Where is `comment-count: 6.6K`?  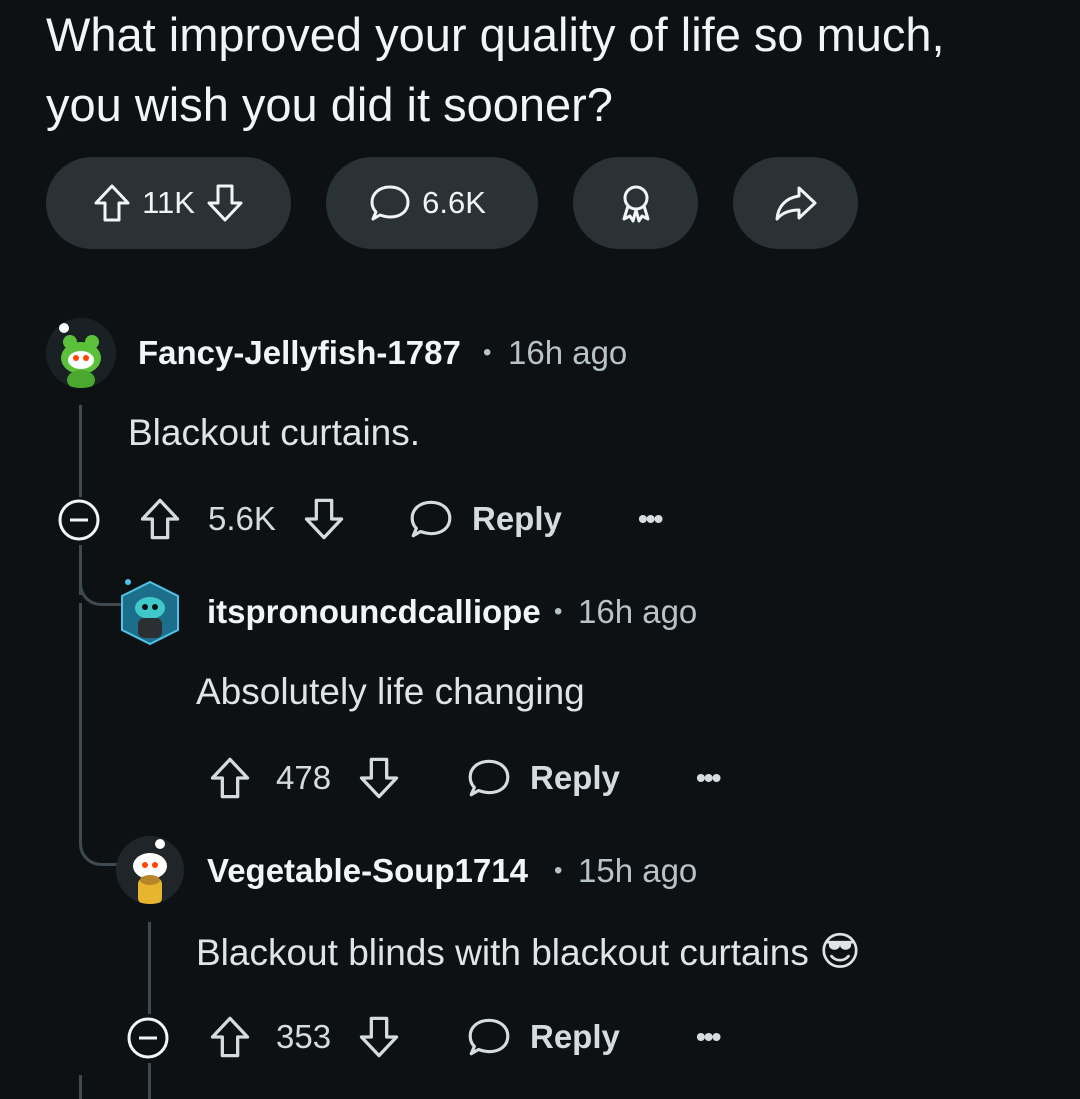
comment-count: 6.6K is located at coordinates (454, 202).